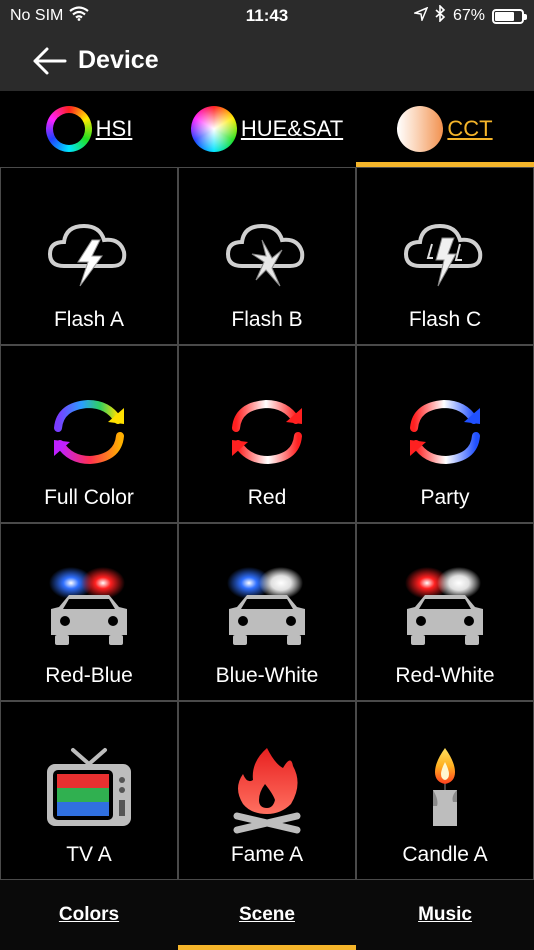 This screenshot has width=534, height=950. I want to click on scene-label: Flash C, so click(445, 319).